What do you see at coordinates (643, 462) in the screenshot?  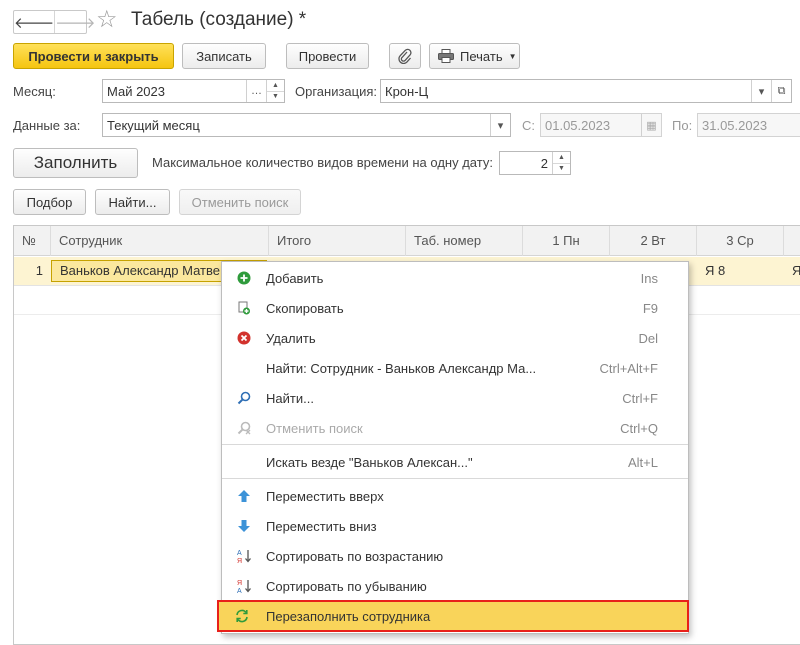 I see `menu-item-shortcut: Alt+L` at bounding box center [643, 462].